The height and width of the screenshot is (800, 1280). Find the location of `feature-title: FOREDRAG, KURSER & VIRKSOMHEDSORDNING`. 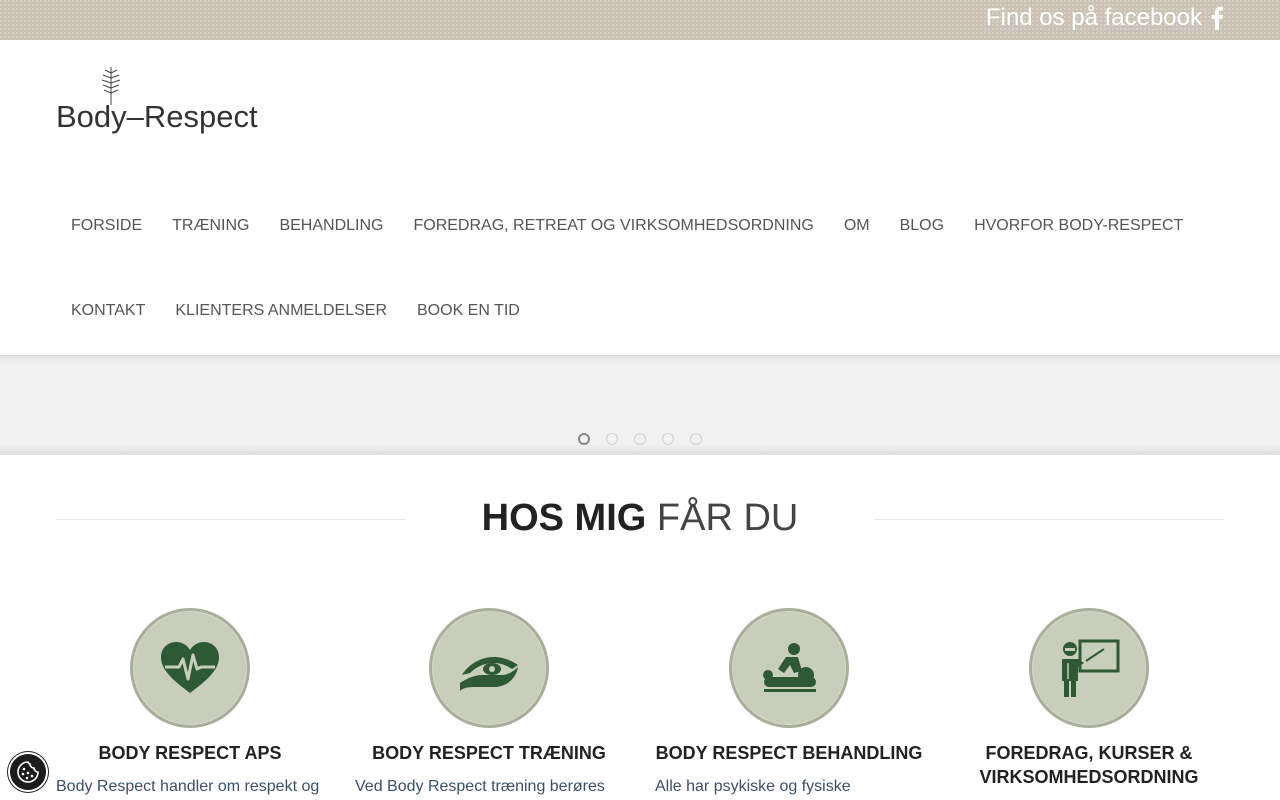

feature-title: FOREDRAG, KURSER & VIRKSOMHEDSORDNING is located at coordinates (1089, 765).